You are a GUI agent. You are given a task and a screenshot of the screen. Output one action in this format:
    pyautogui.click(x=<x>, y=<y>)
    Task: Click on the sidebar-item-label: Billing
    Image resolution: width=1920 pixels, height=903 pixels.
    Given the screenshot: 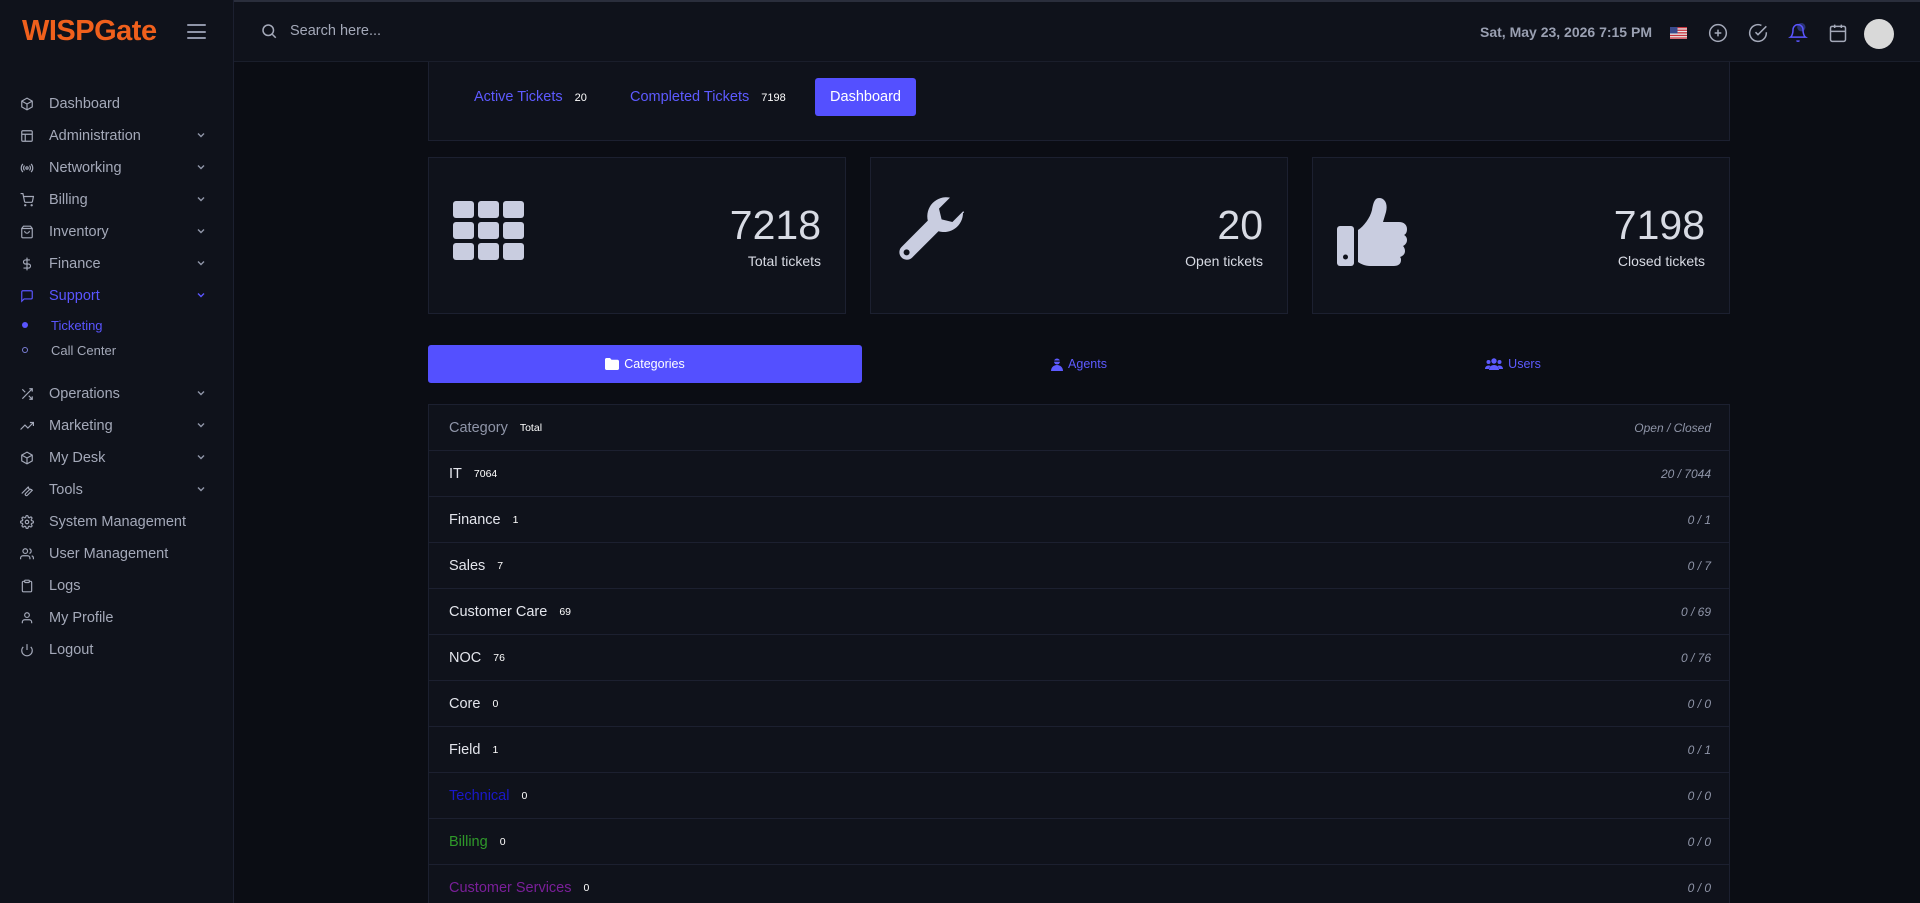 What is the action you would take?
    pyautogui.click(x=68, y=200)
    